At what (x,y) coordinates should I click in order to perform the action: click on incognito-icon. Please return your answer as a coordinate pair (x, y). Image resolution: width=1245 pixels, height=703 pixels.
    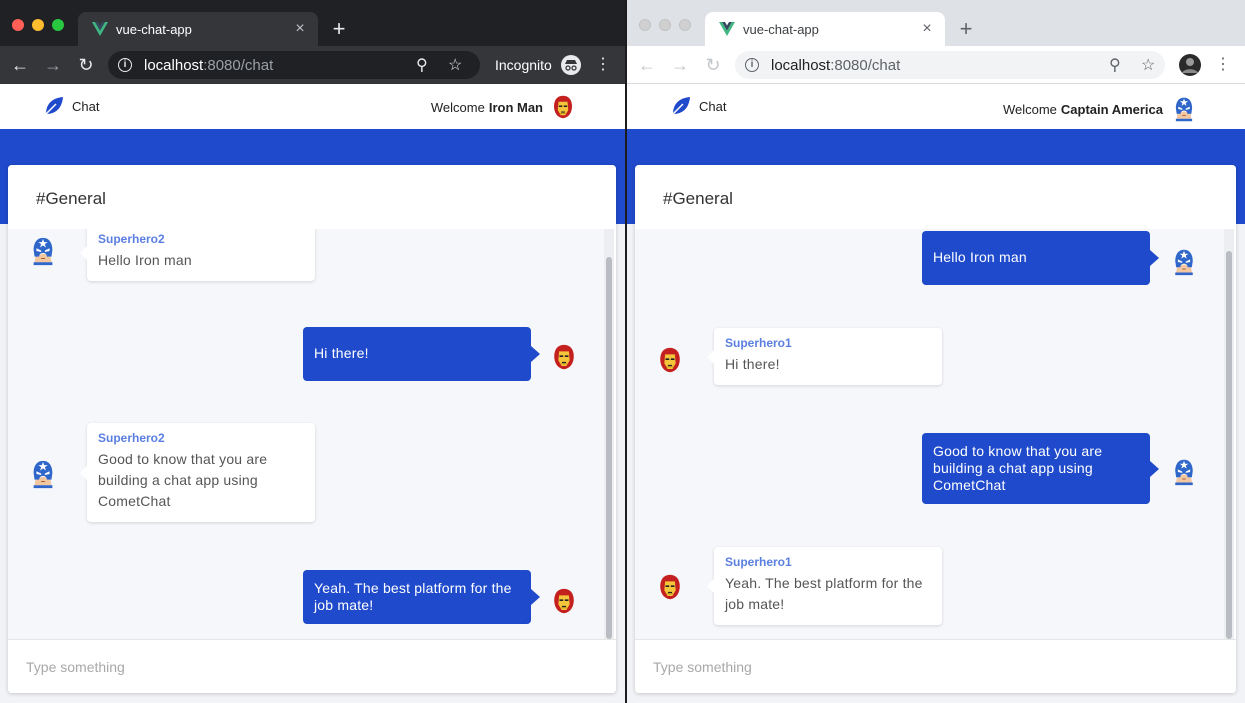
    Looking at the image, I should click on (571, 65).